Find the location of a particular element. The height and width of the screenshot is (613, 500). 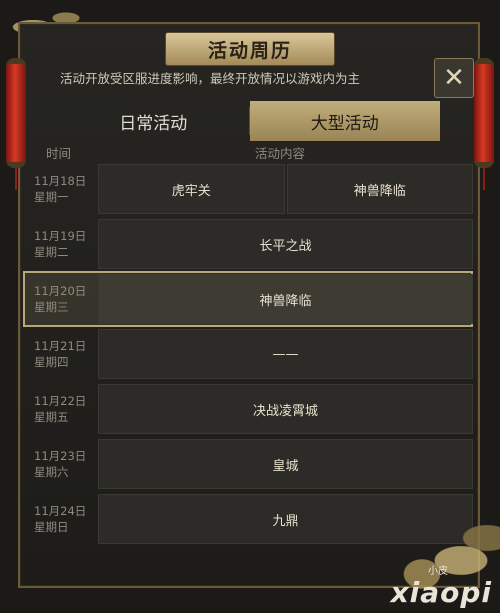

weekday-label: 星期一 is located at coordinates (51, 197).